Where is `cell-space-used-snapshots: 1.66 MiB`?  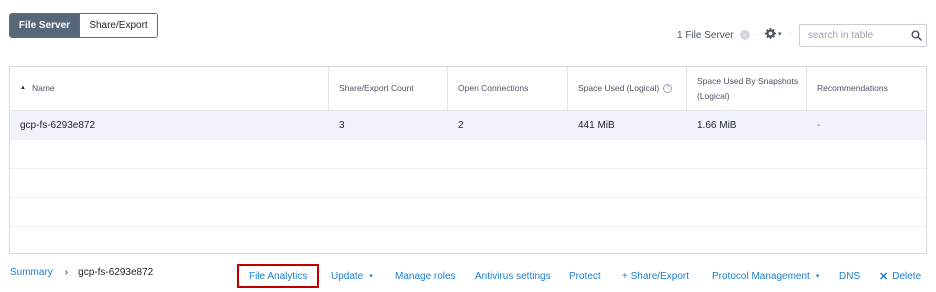
cell-space-used-snapshots: 1.66 MiB is located at coordinates (717, 125).